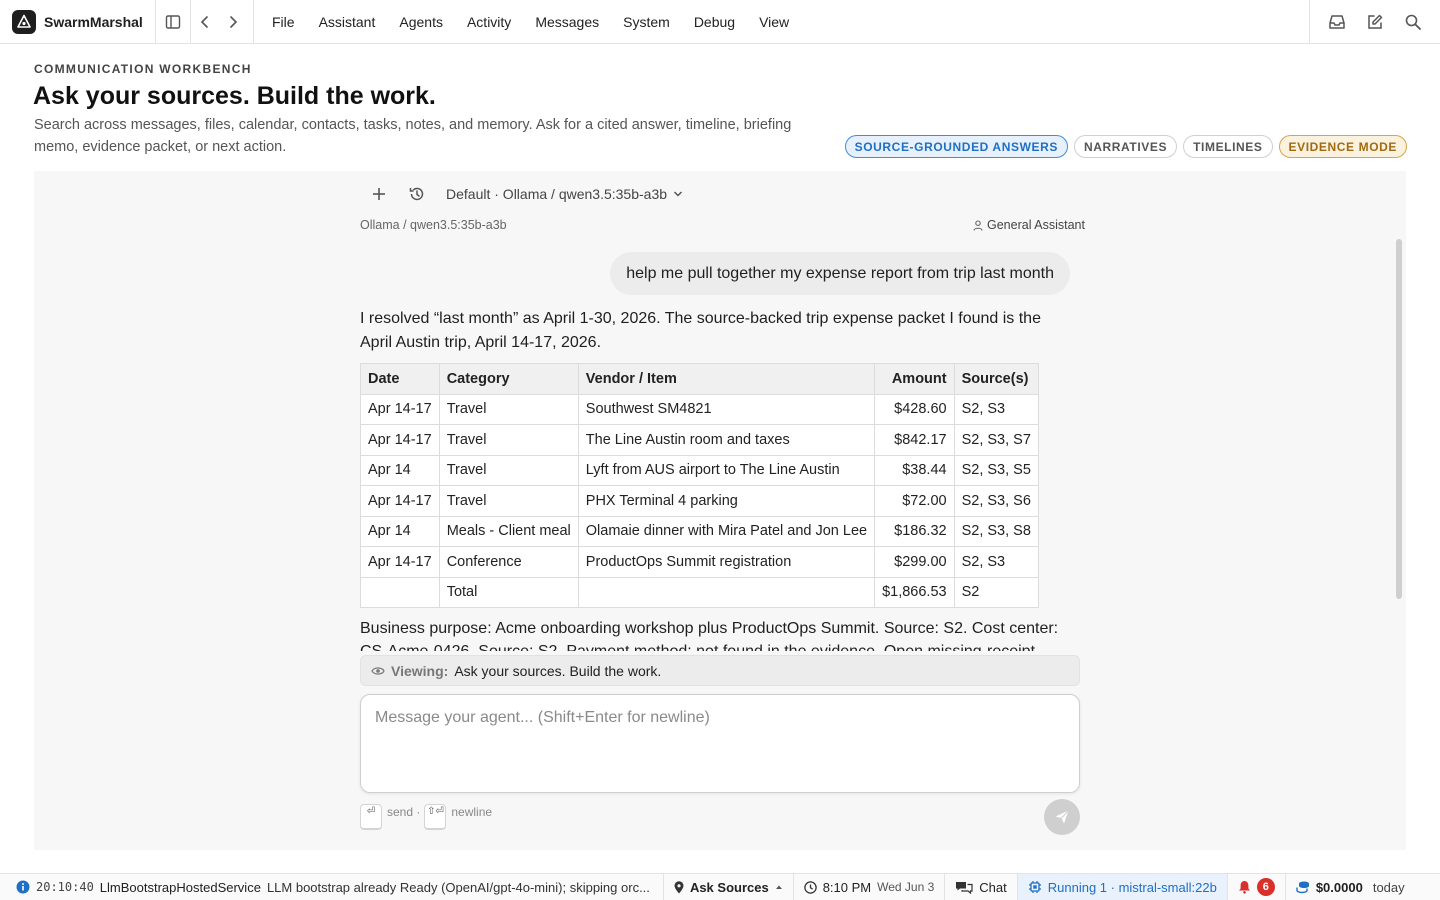  I want to click on model-selector: Default · Ollama / qwen3.5:35b-a3b, so click(564, 194).